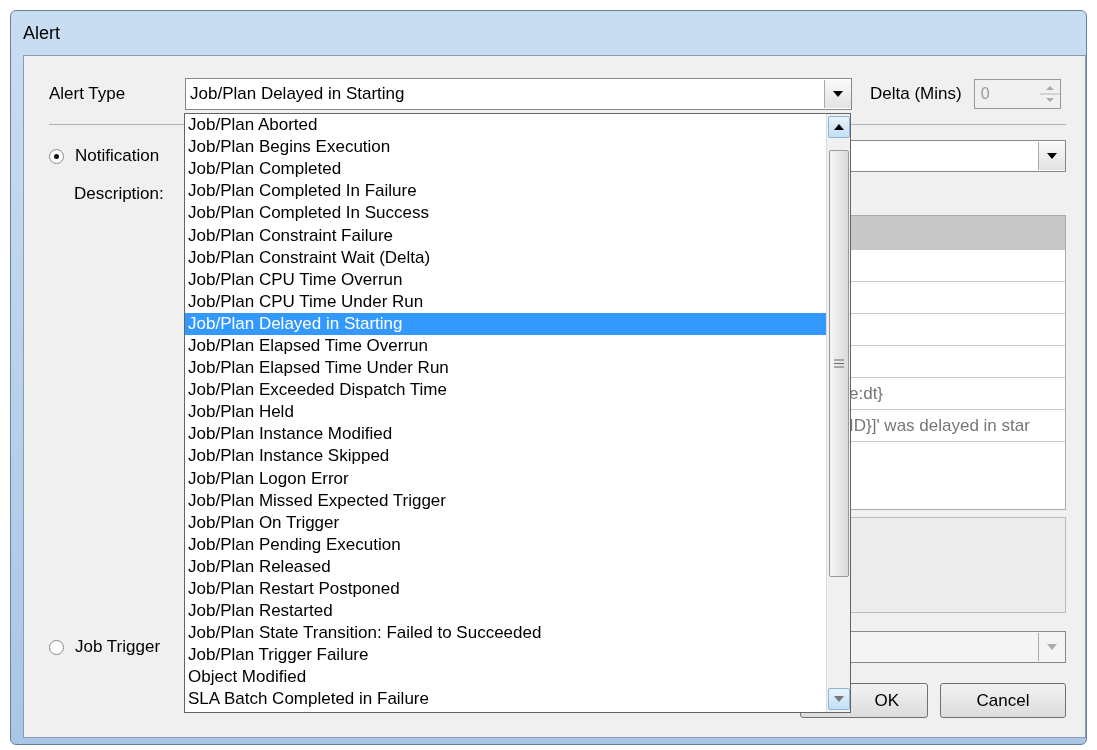 The height and width of the screenshot is (750, 1097). I want to click on radio-label: Job Trigger, so click(118, 647).